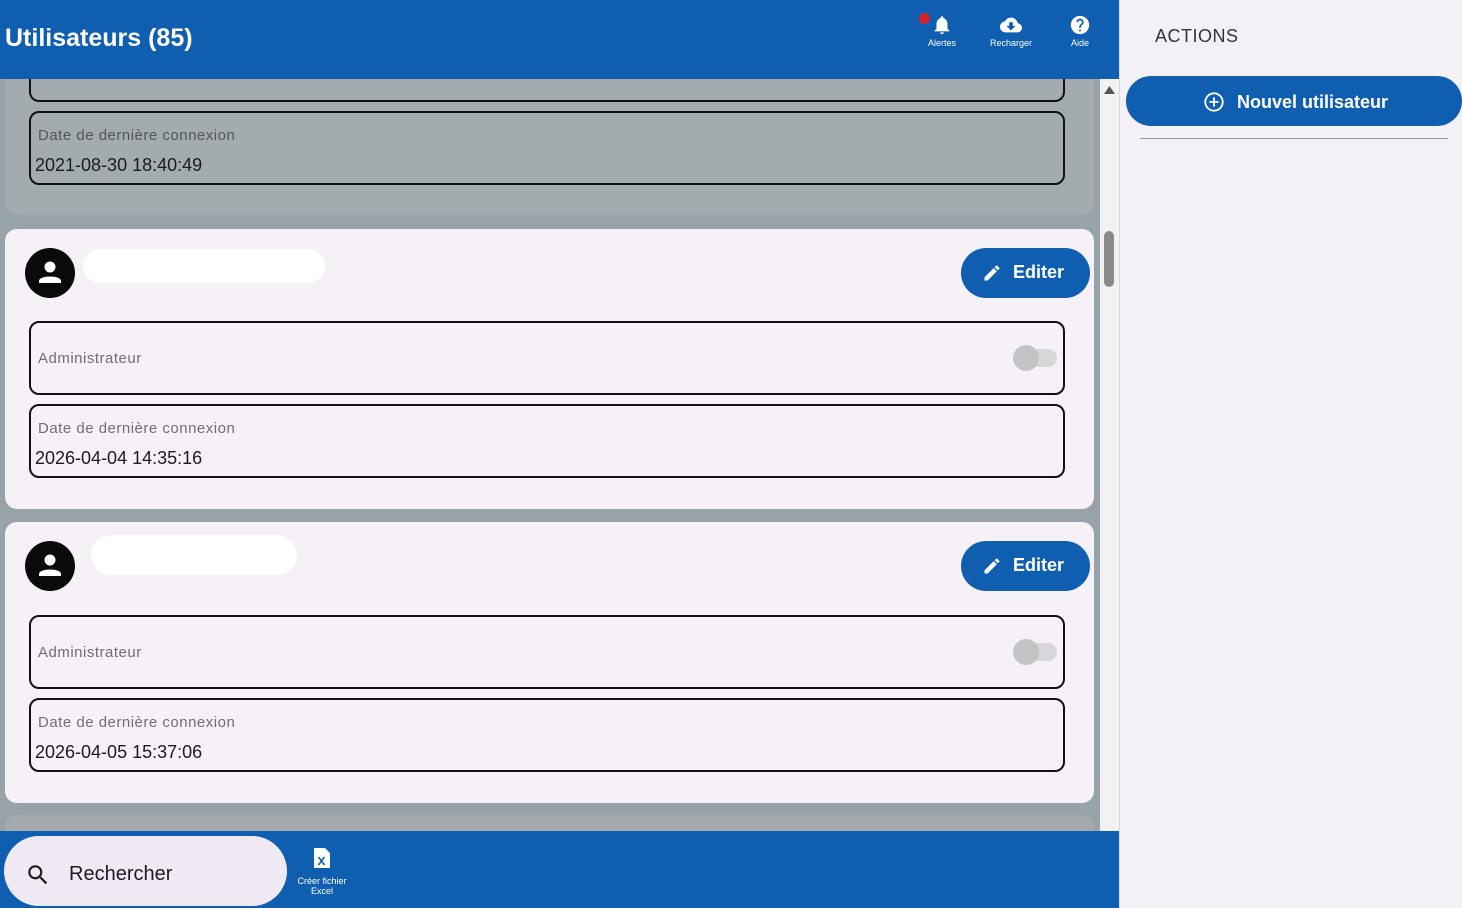 Image resolution: width=1462 pixels, height=908 pixels. I want to click on last-login-value: 2021-08-30 18:40:49, so click(119, 165).